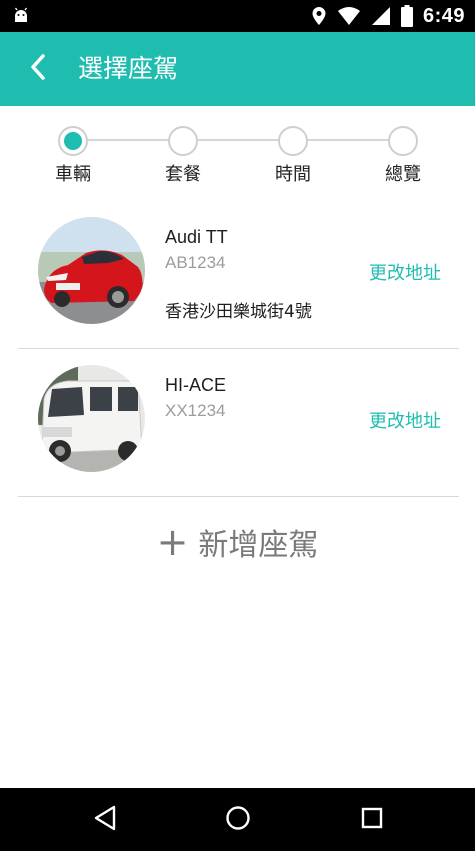 This screenshot has width=475, height=851. I want to click on wifi-icon, so click(349, 16).